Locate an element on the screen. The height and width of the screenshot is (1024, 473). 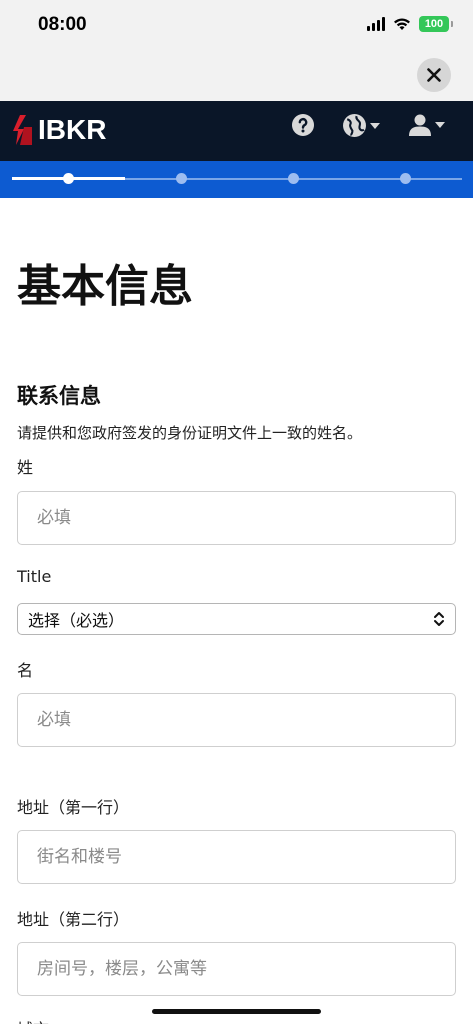
battery-indicator: 100 is located at coordinates (436, 24).